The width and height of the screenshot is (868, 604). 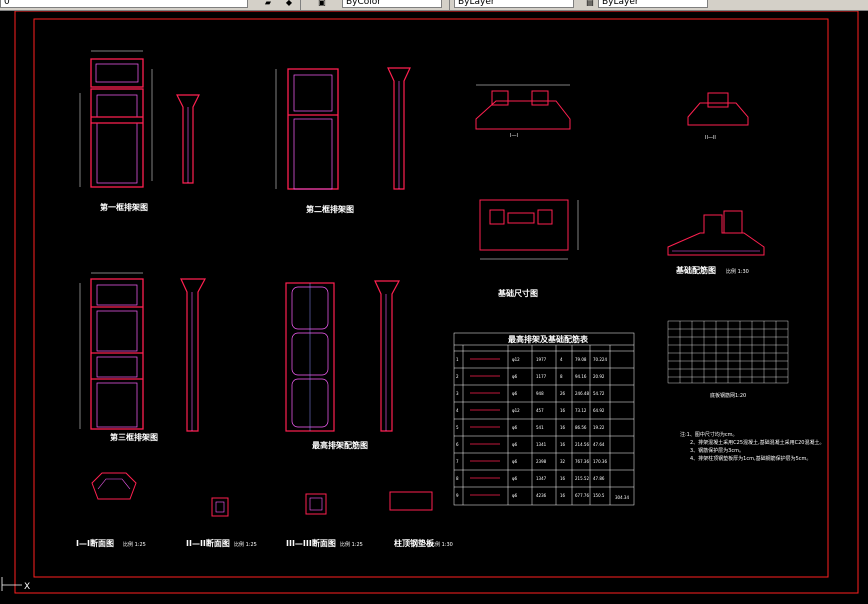 I want to click on layer-previous-icon: ◆, so click(x=289, y=4).